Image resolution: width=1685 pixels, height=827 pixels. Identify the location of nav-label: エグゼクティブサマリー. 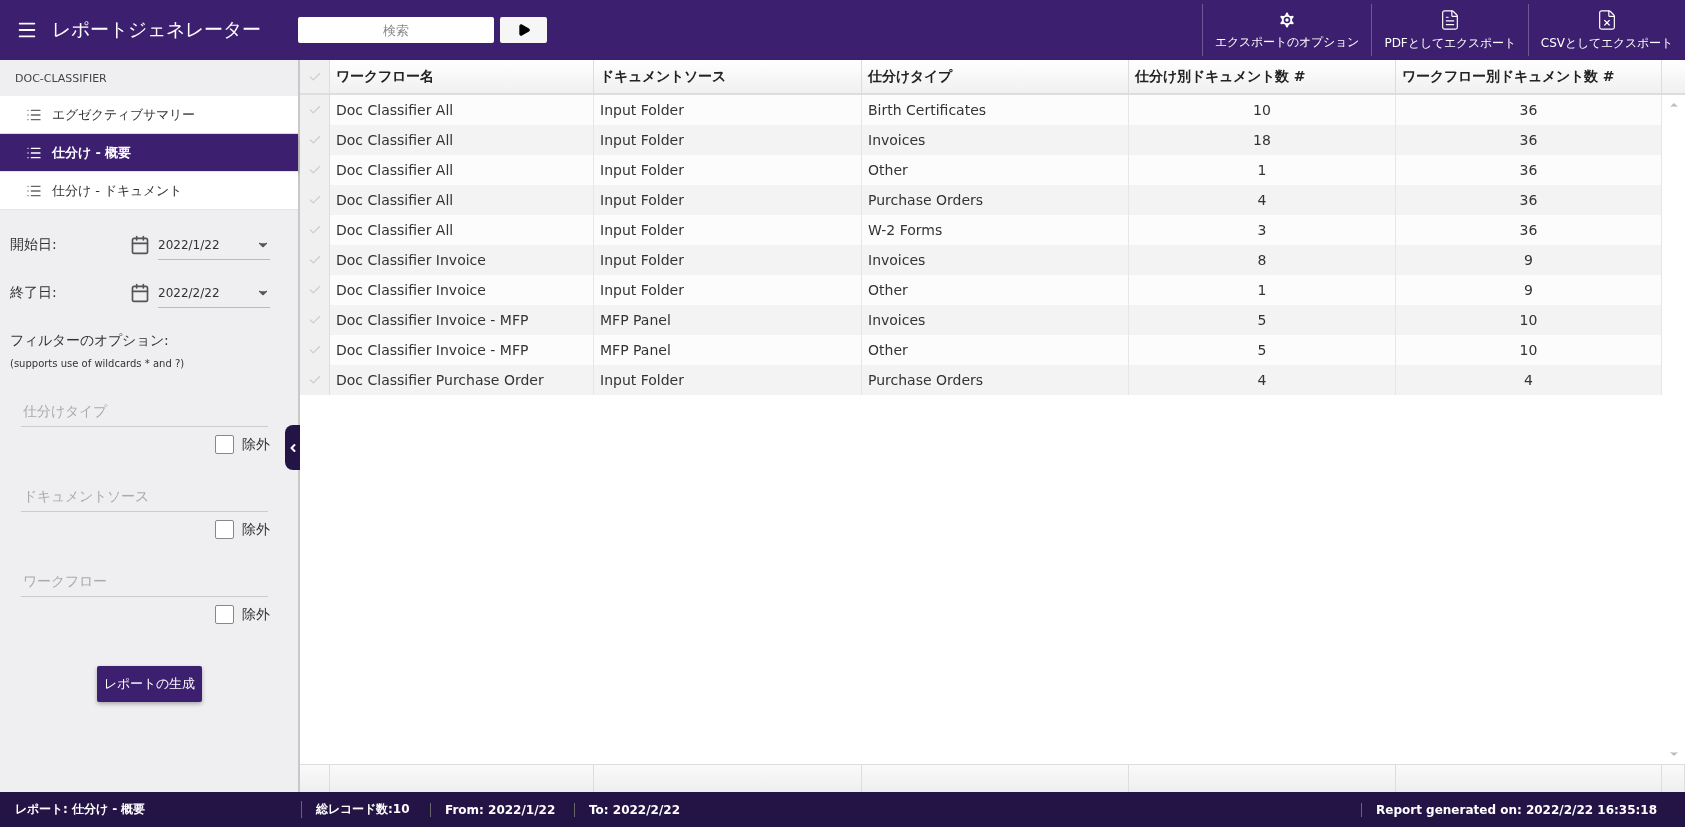
(123, 114).